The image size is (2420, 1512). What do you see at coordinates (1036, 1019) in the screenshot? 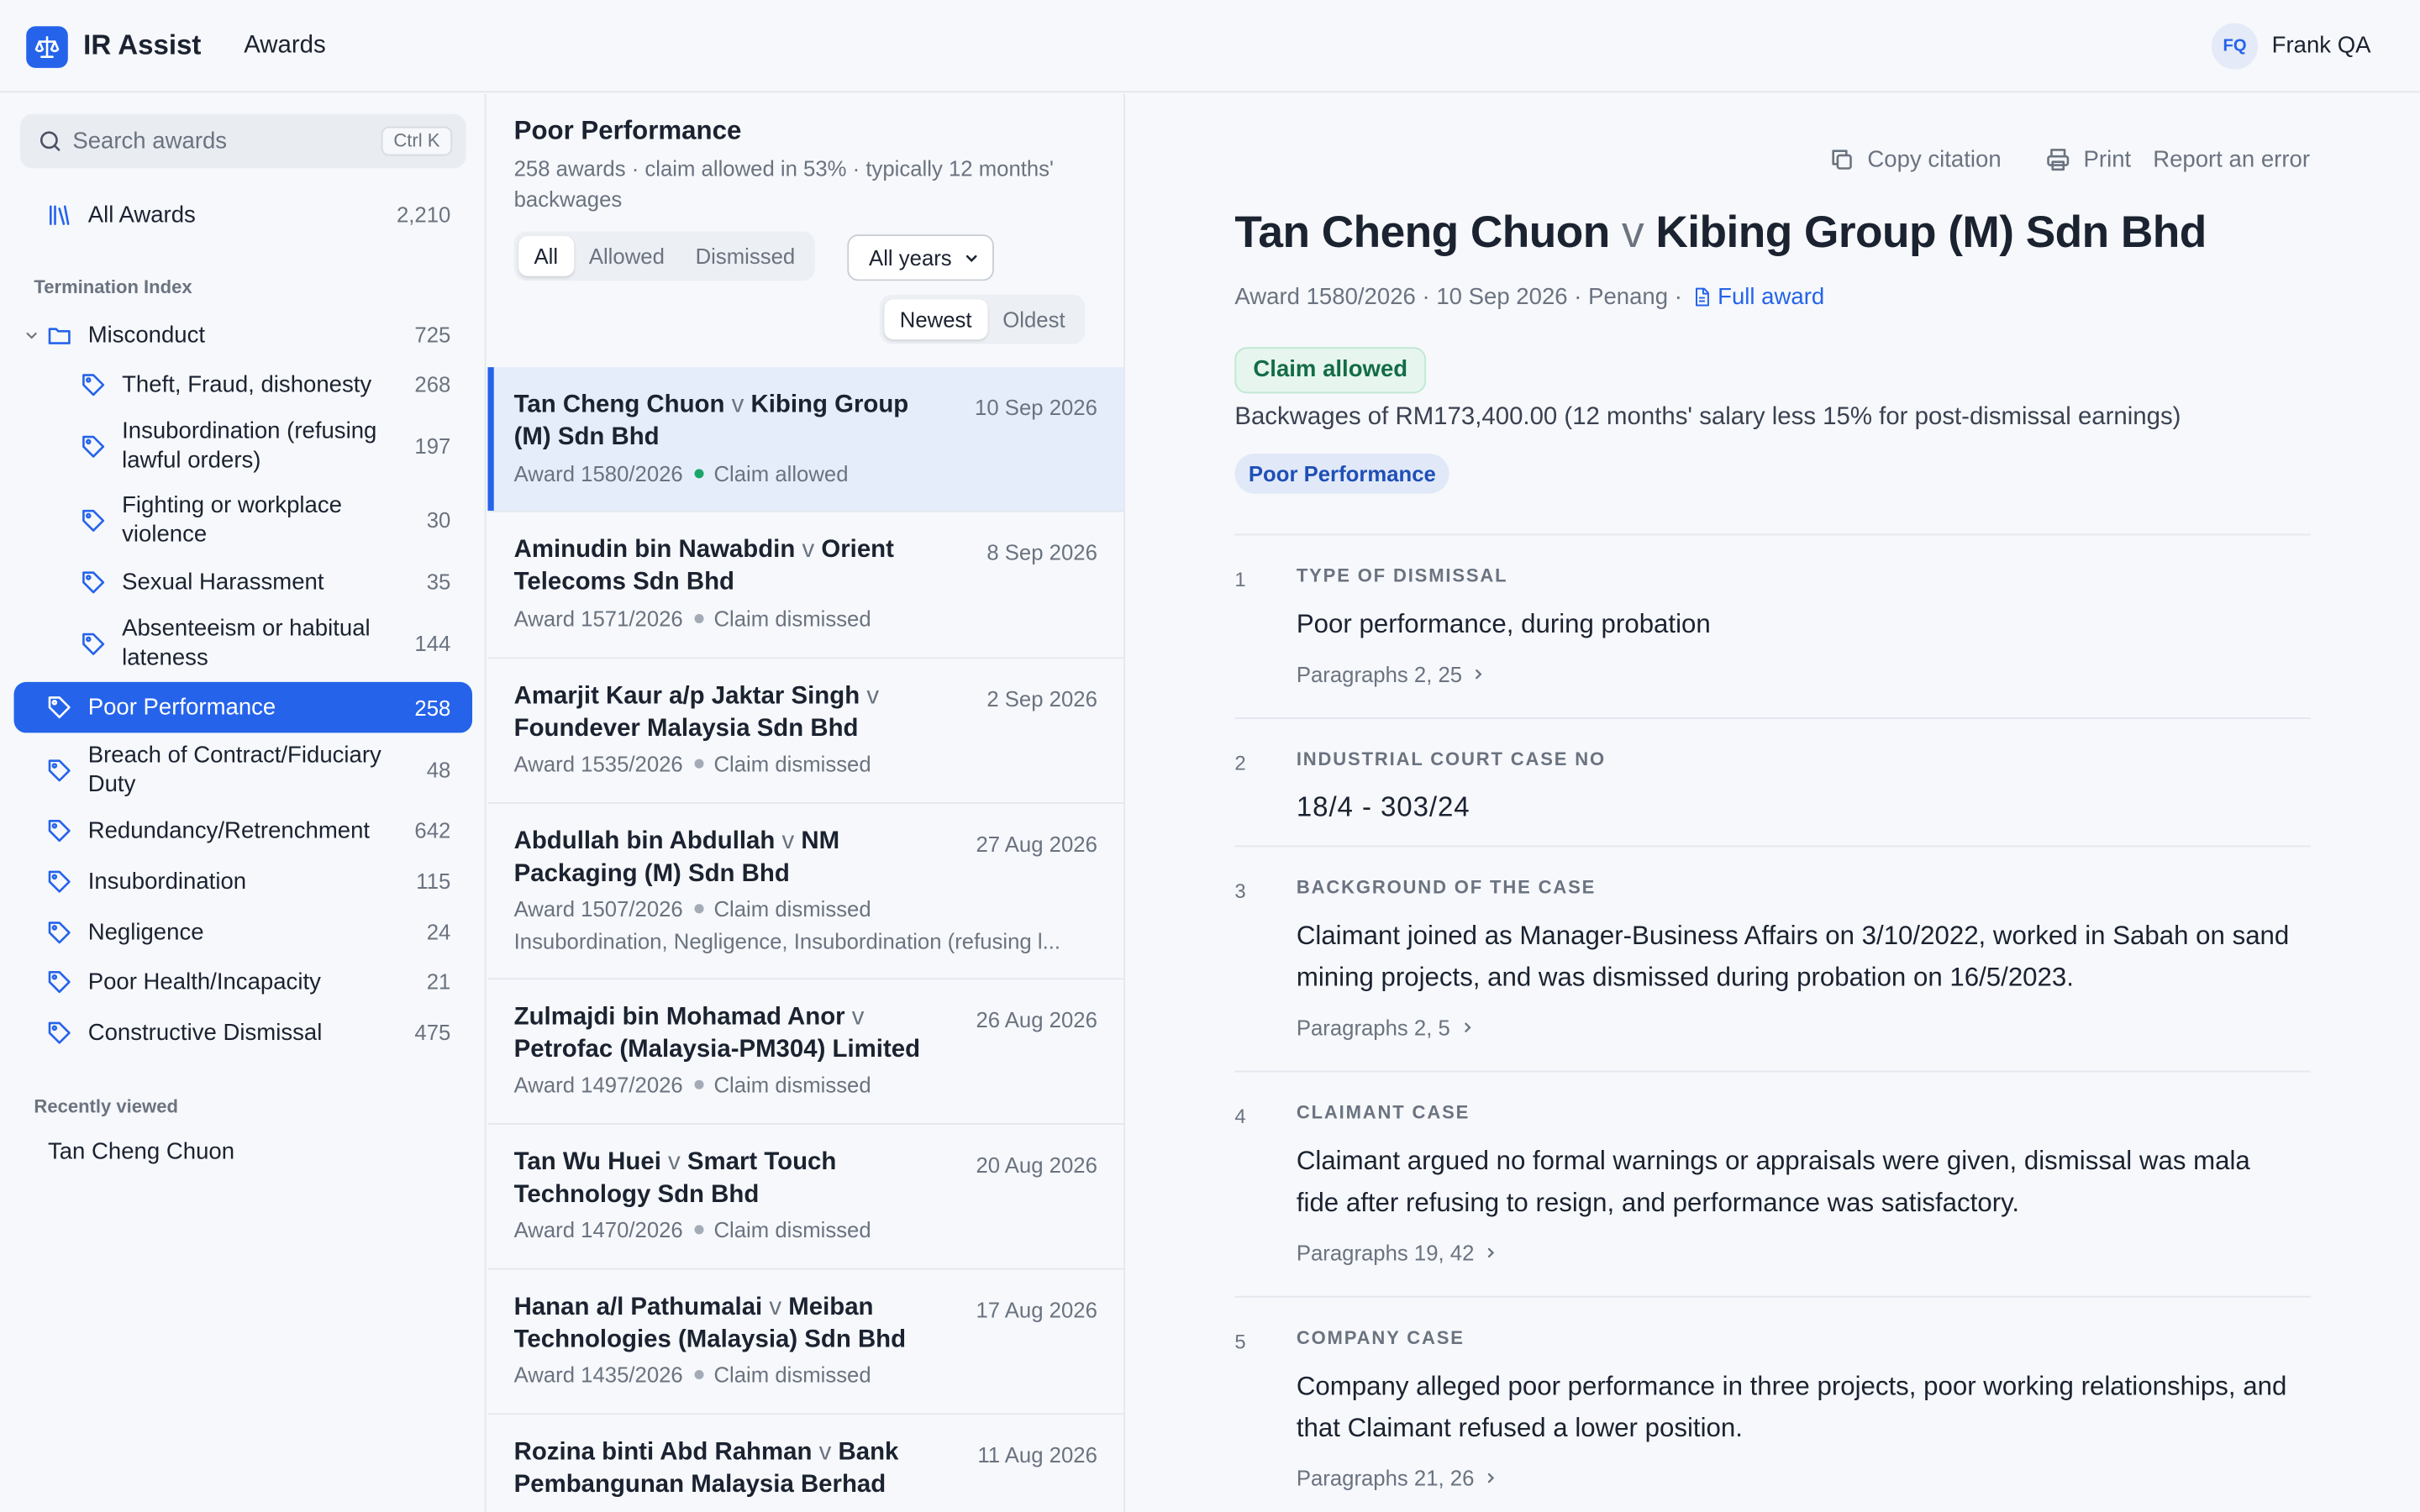
I see `award-date: 26 Aug 2026` at bounding box center [1036, 1019].